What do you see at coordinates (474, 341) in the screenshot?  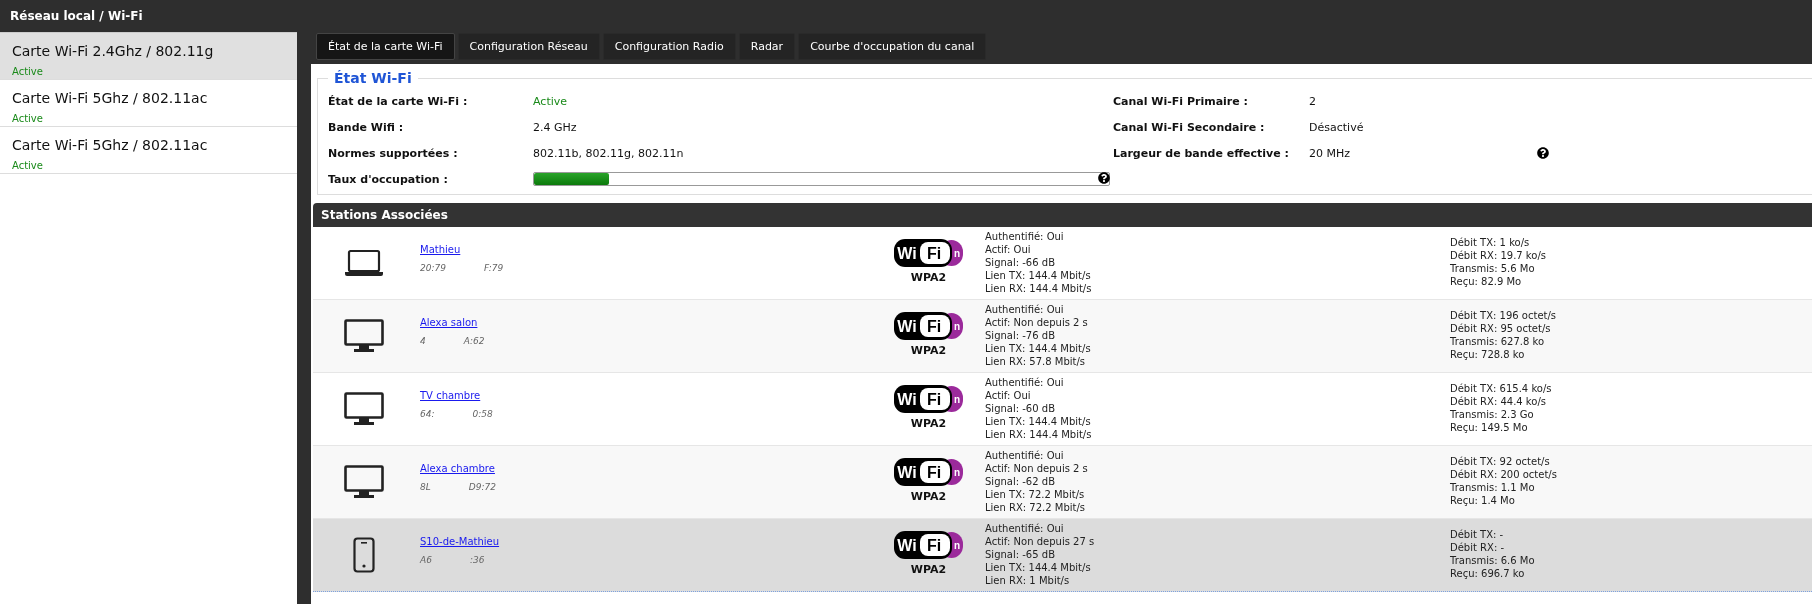 I see `mac-address: A:62` at bounding box center [474, 341].